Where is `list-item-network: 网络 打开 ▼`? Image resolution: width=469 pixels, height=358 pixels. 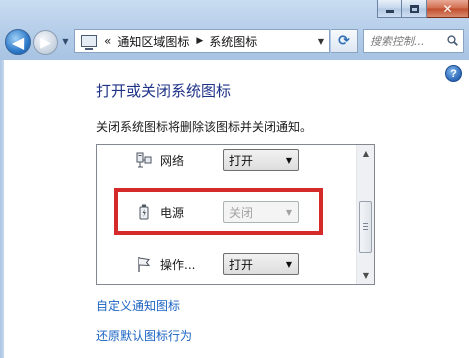 list-item-network: 网络 打开 ▼ is located at coordinates (227, 160).